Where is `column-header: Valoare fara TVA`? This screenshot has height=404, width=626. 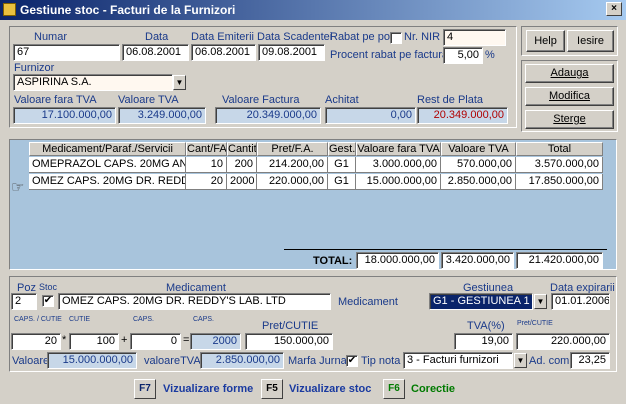 column-header: Valoare fara TVA is located at coordinates (398, 149).